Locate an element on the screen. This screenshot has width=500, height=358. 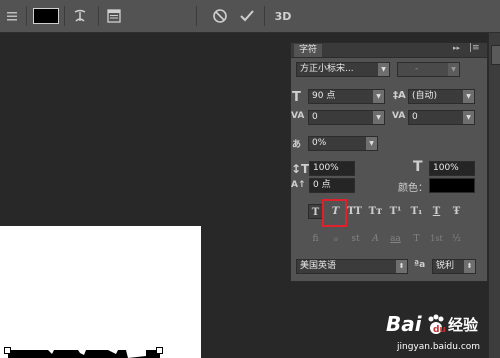
fractions-button: ½ is located at coordinates (456, 239).